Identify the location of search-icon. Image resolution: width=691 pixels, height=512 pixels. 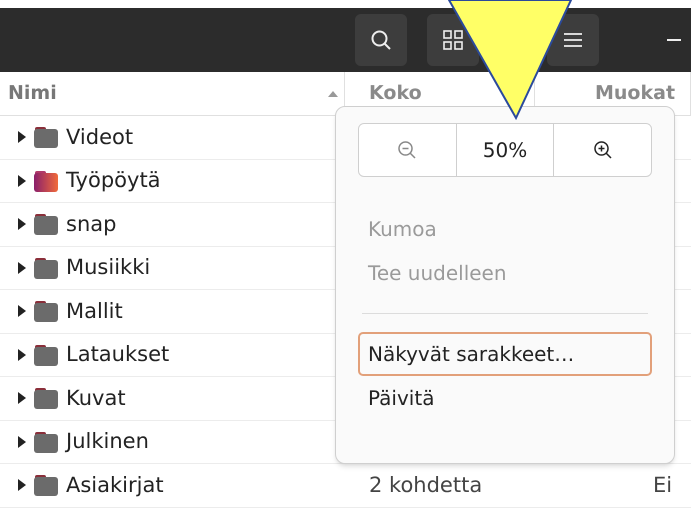
(381, 40).